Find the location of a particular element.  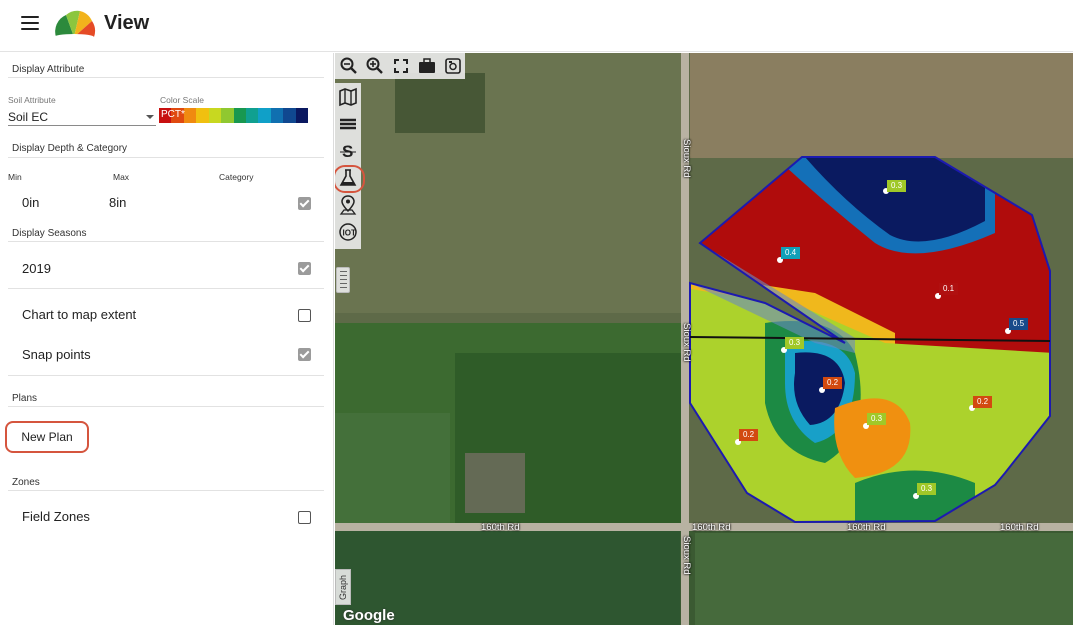

category-checkbox is located at coordinates (304, 203).